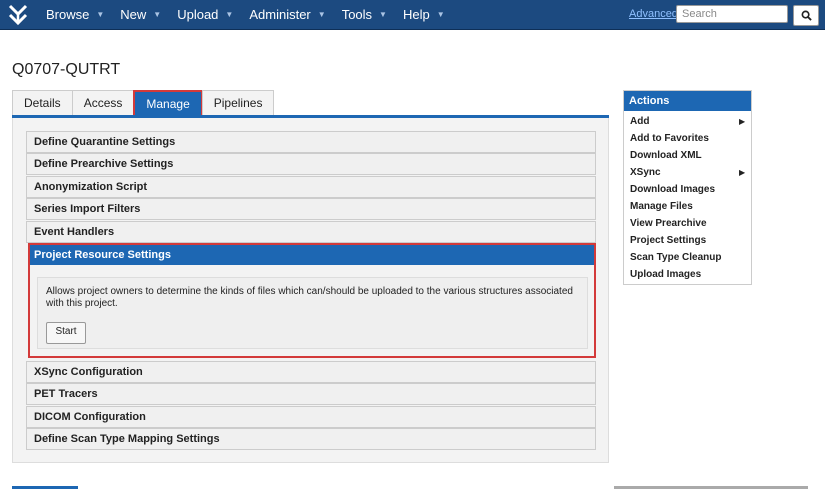 Image resolution: width=825 pixels, height=489 pixels. What do you see at coordinates (668, 240) in the screenshot?
I see `action-project-settings: Project Settings` at bounding box center [668, 240].